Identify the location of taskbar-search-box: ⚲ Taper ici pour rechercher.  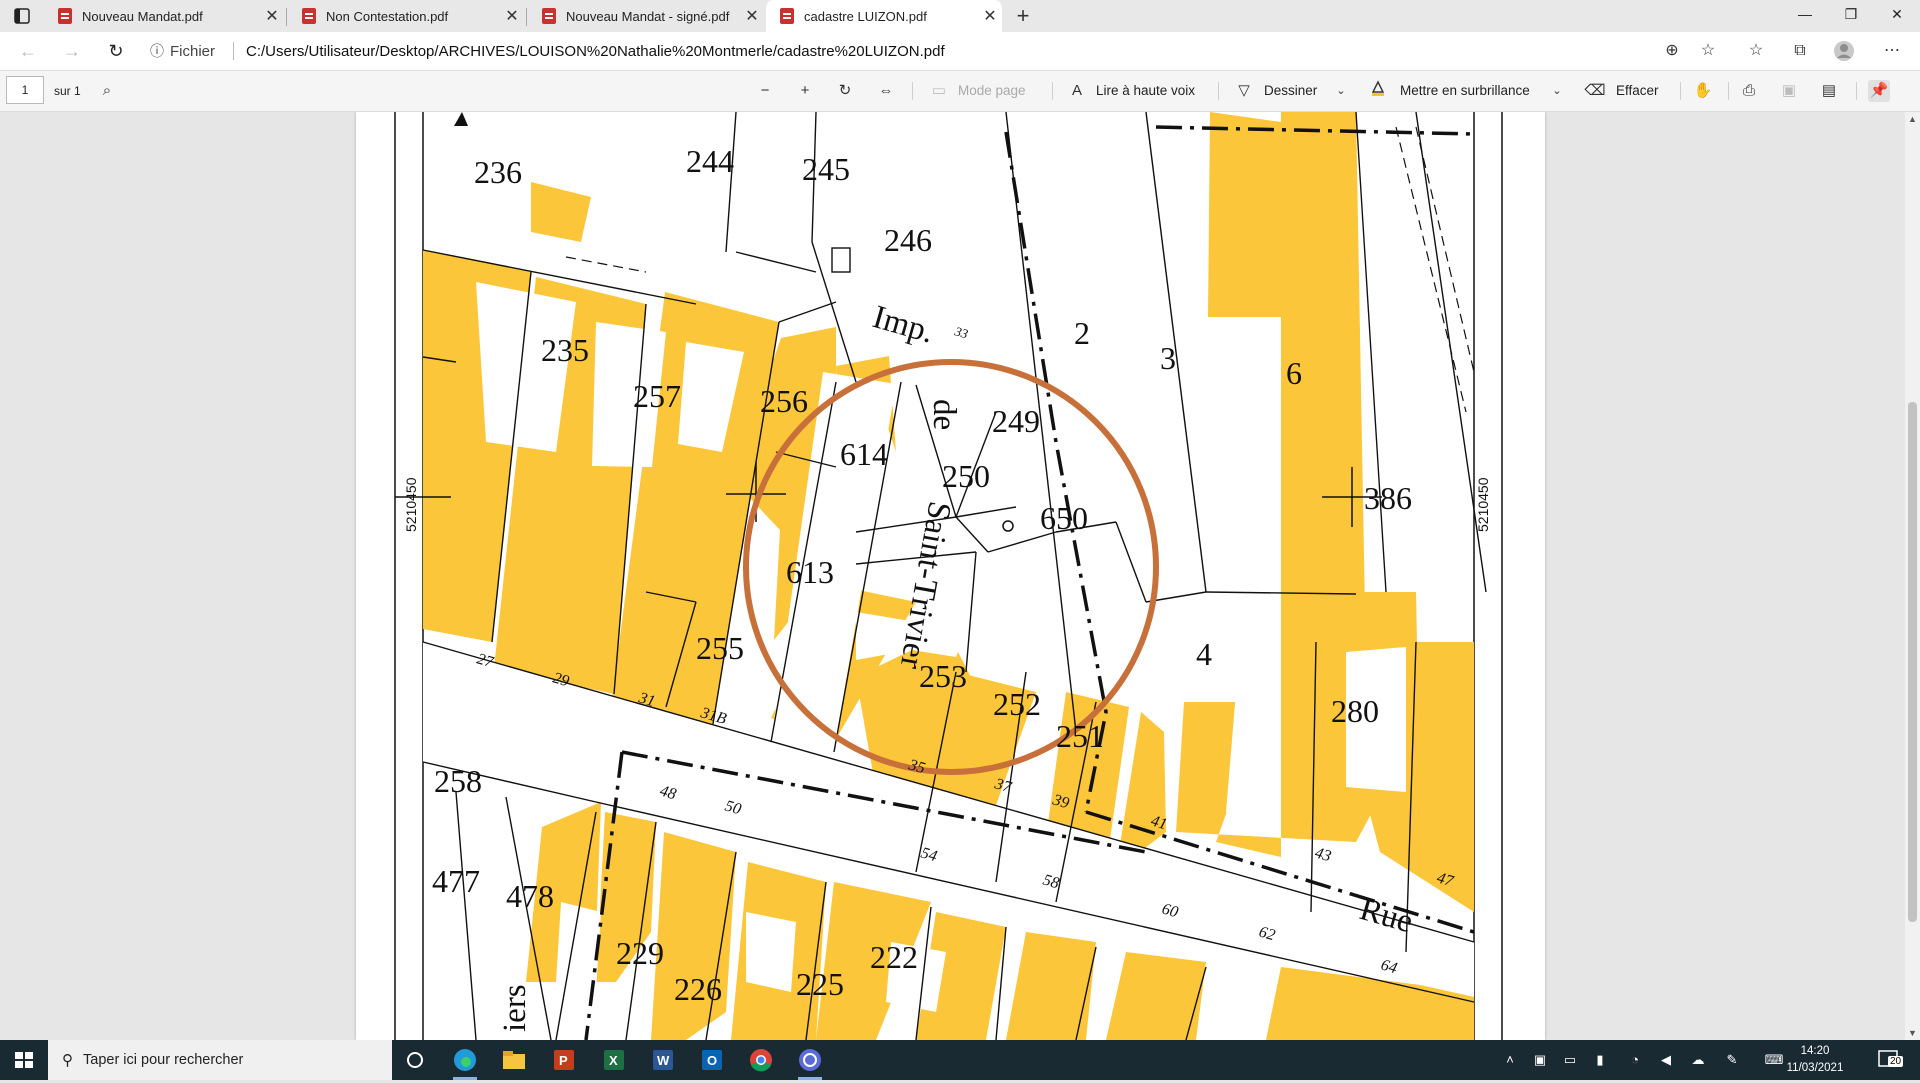
(220, 1060).